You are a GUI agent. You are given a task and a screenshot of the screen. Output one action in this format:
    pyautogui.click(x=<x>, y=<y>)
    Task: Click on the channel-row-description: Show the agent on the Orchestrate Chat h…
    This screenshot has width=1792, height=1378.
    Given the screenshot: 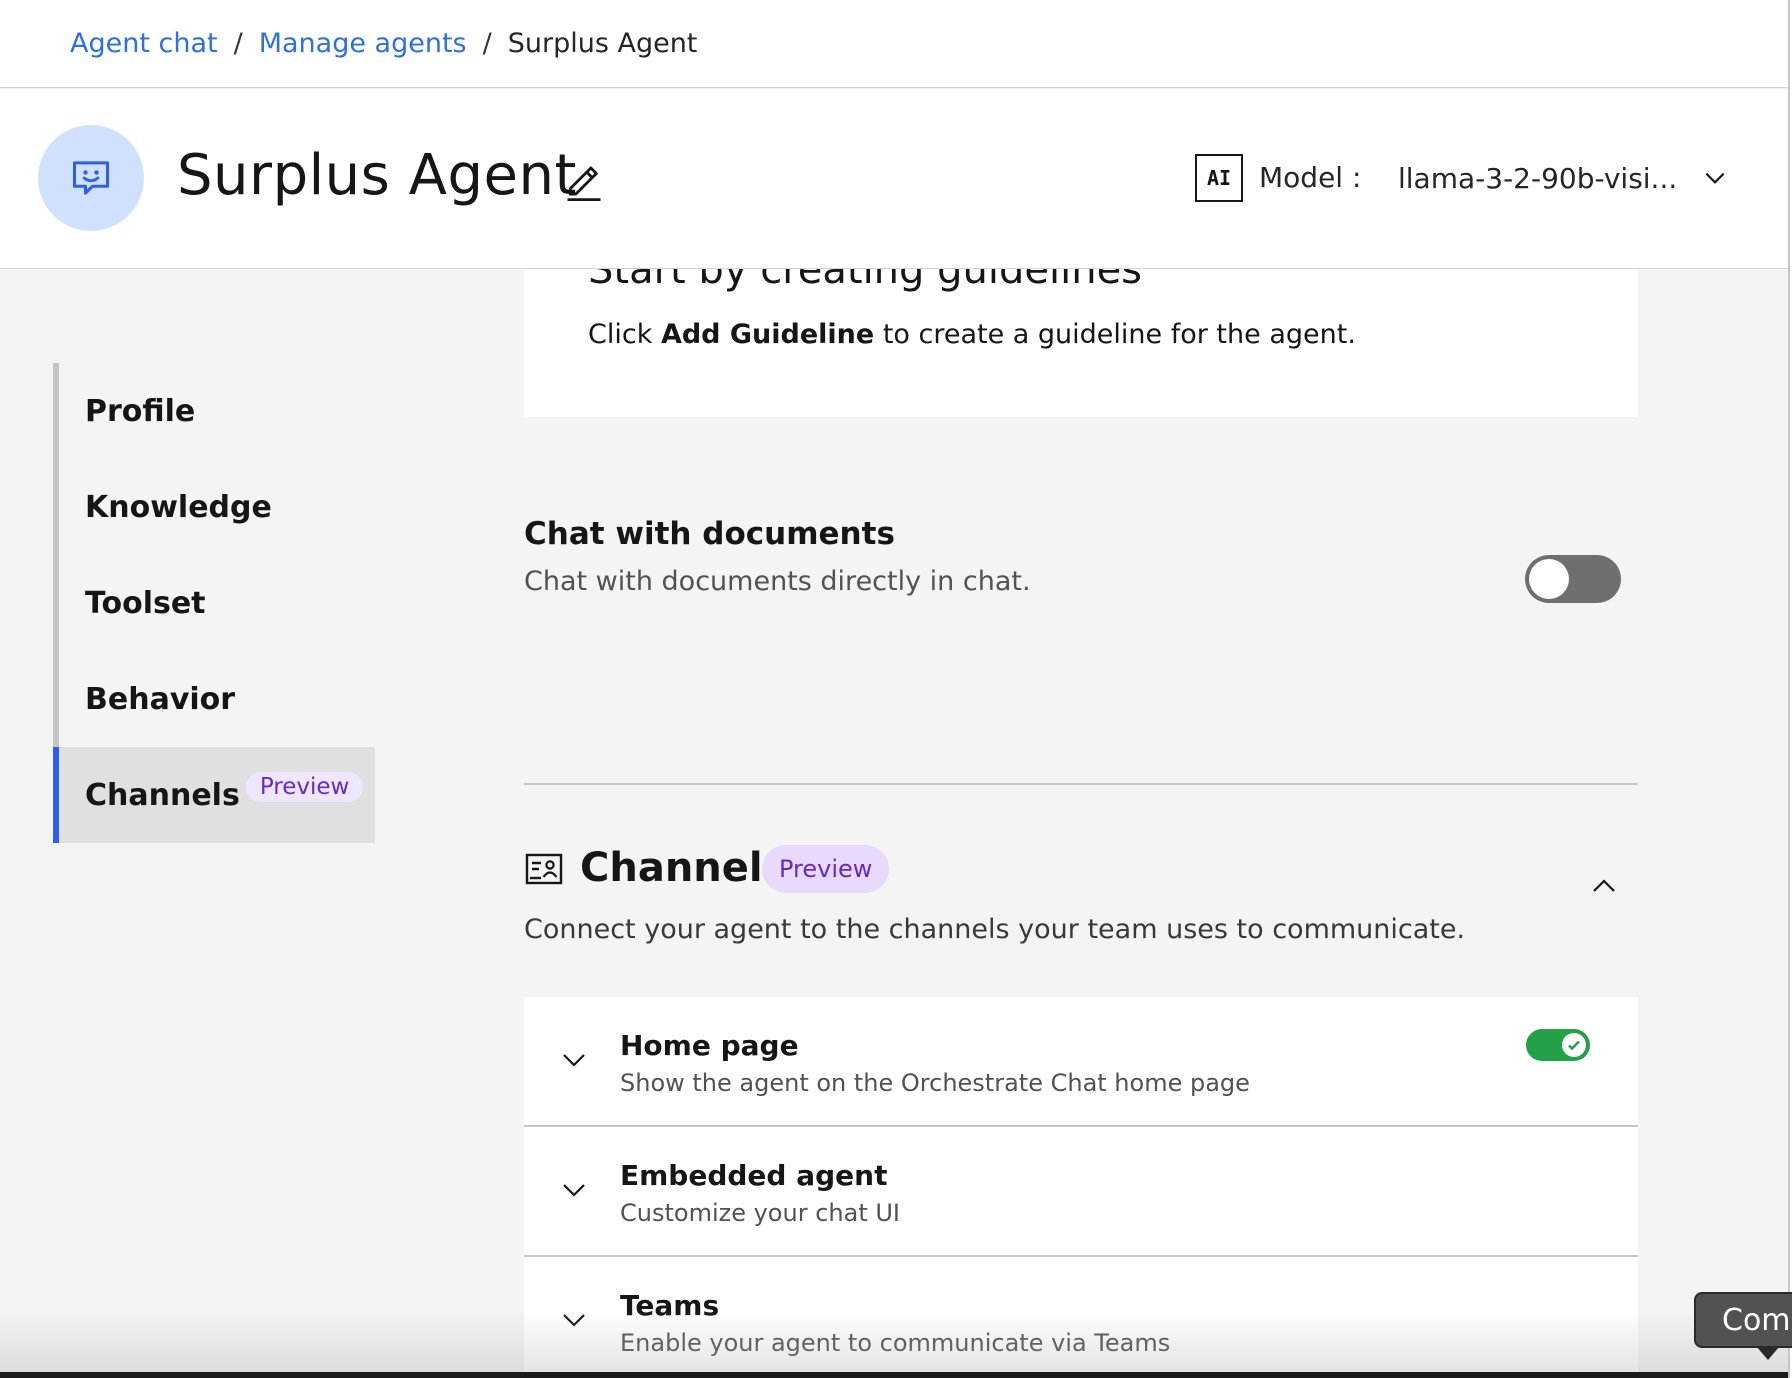 What is the action you would take?
    pyautogui.click(x=935, y=1083)
    